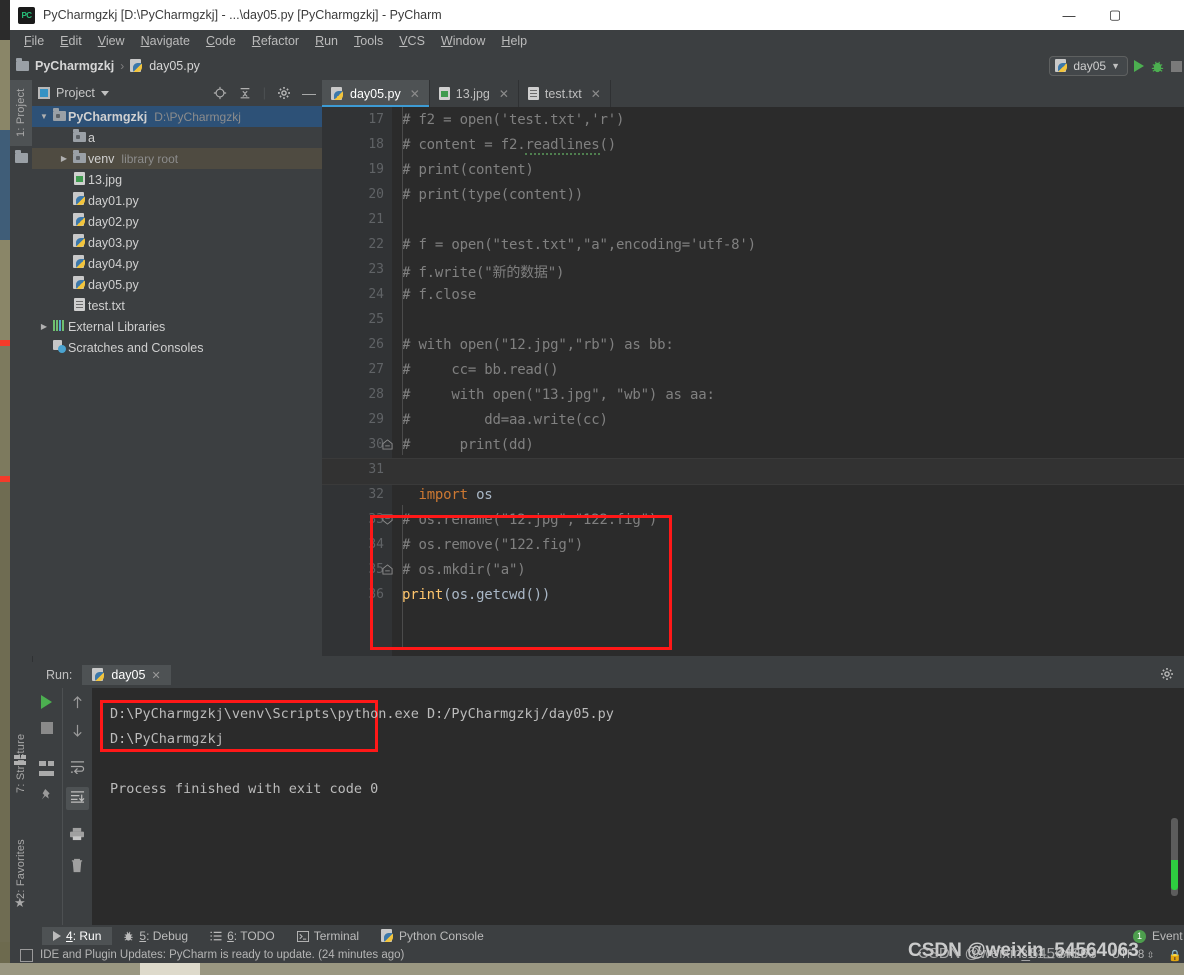  I want to click on event-log-area: 1 Event Log, so click(1158, 936).